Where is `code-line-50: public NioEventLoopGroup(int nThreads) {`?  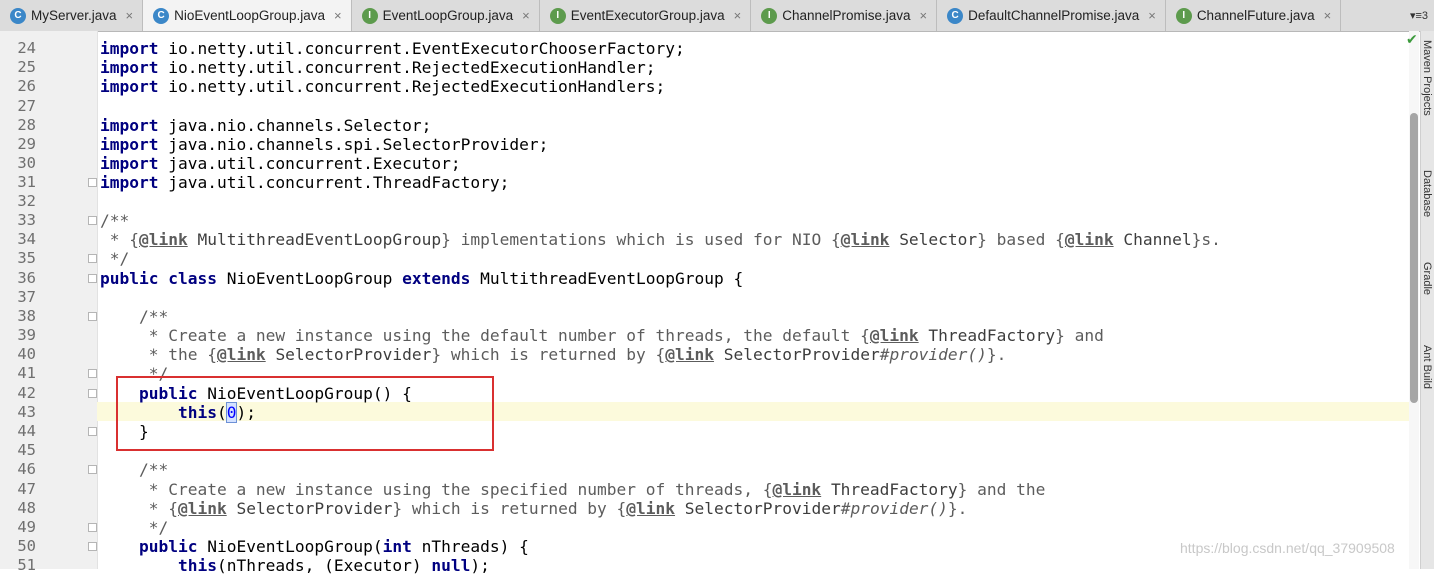
code-line-50: public NioEventLoopGroup(int nThreads) { is located at coordinates (333, 546).